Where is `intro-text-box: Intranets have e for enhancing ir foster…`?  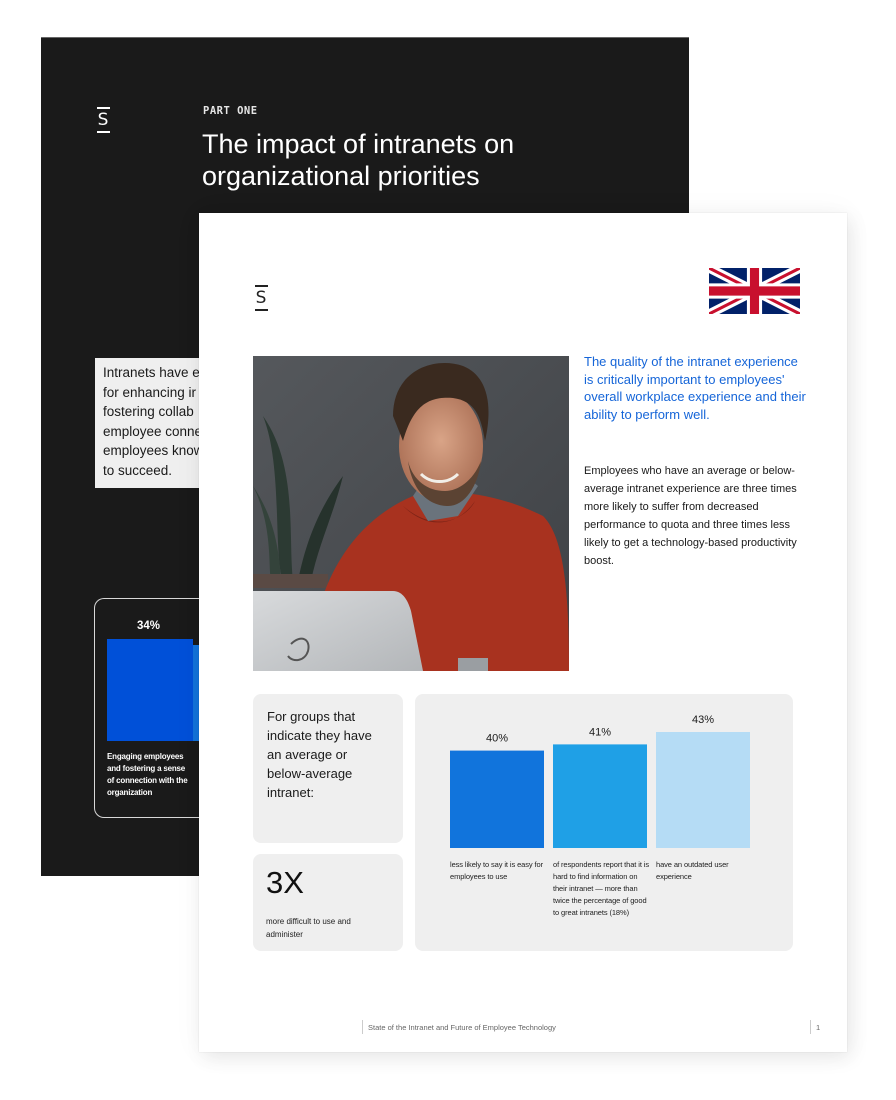
intro-text-box: Intranets have e for enhancing ir foster… is located at coordinates (155, 423).